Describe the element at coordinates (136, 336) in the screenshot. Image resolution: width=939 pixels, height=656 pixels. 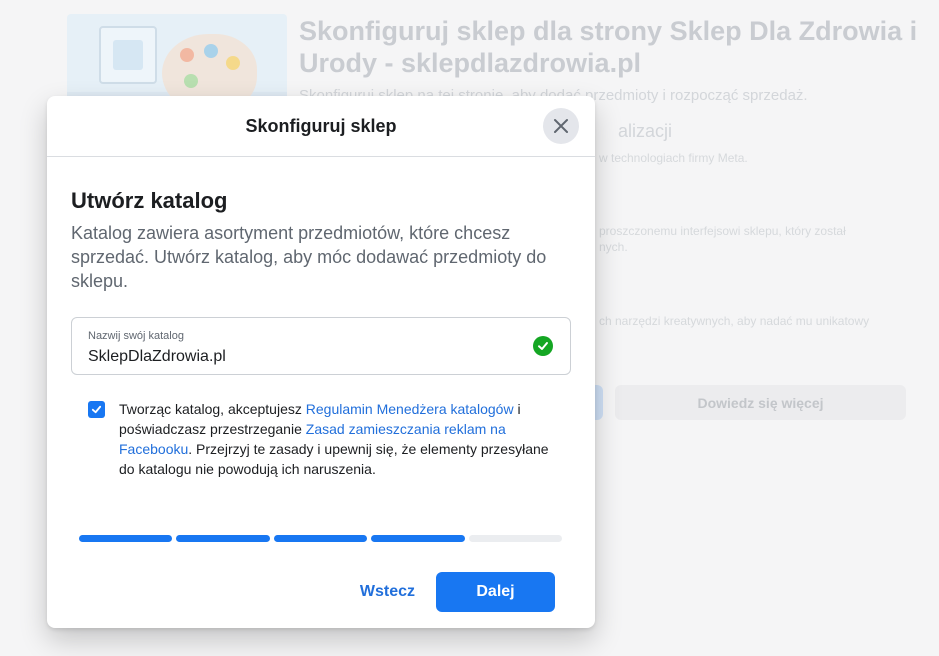
I see `catalog-name-label: Nazwij swój katalog` at that location.